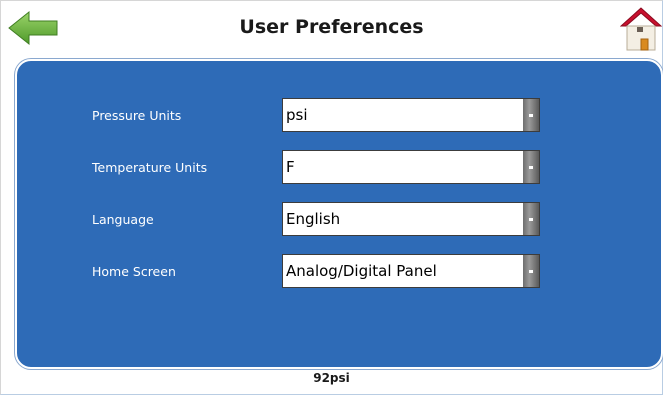 The height and width of the screenshot is (395, 663). Describe the element at coordinates (150, 167) in the screenshot. I see `temperature-units-label: Temperature Units` at that location.